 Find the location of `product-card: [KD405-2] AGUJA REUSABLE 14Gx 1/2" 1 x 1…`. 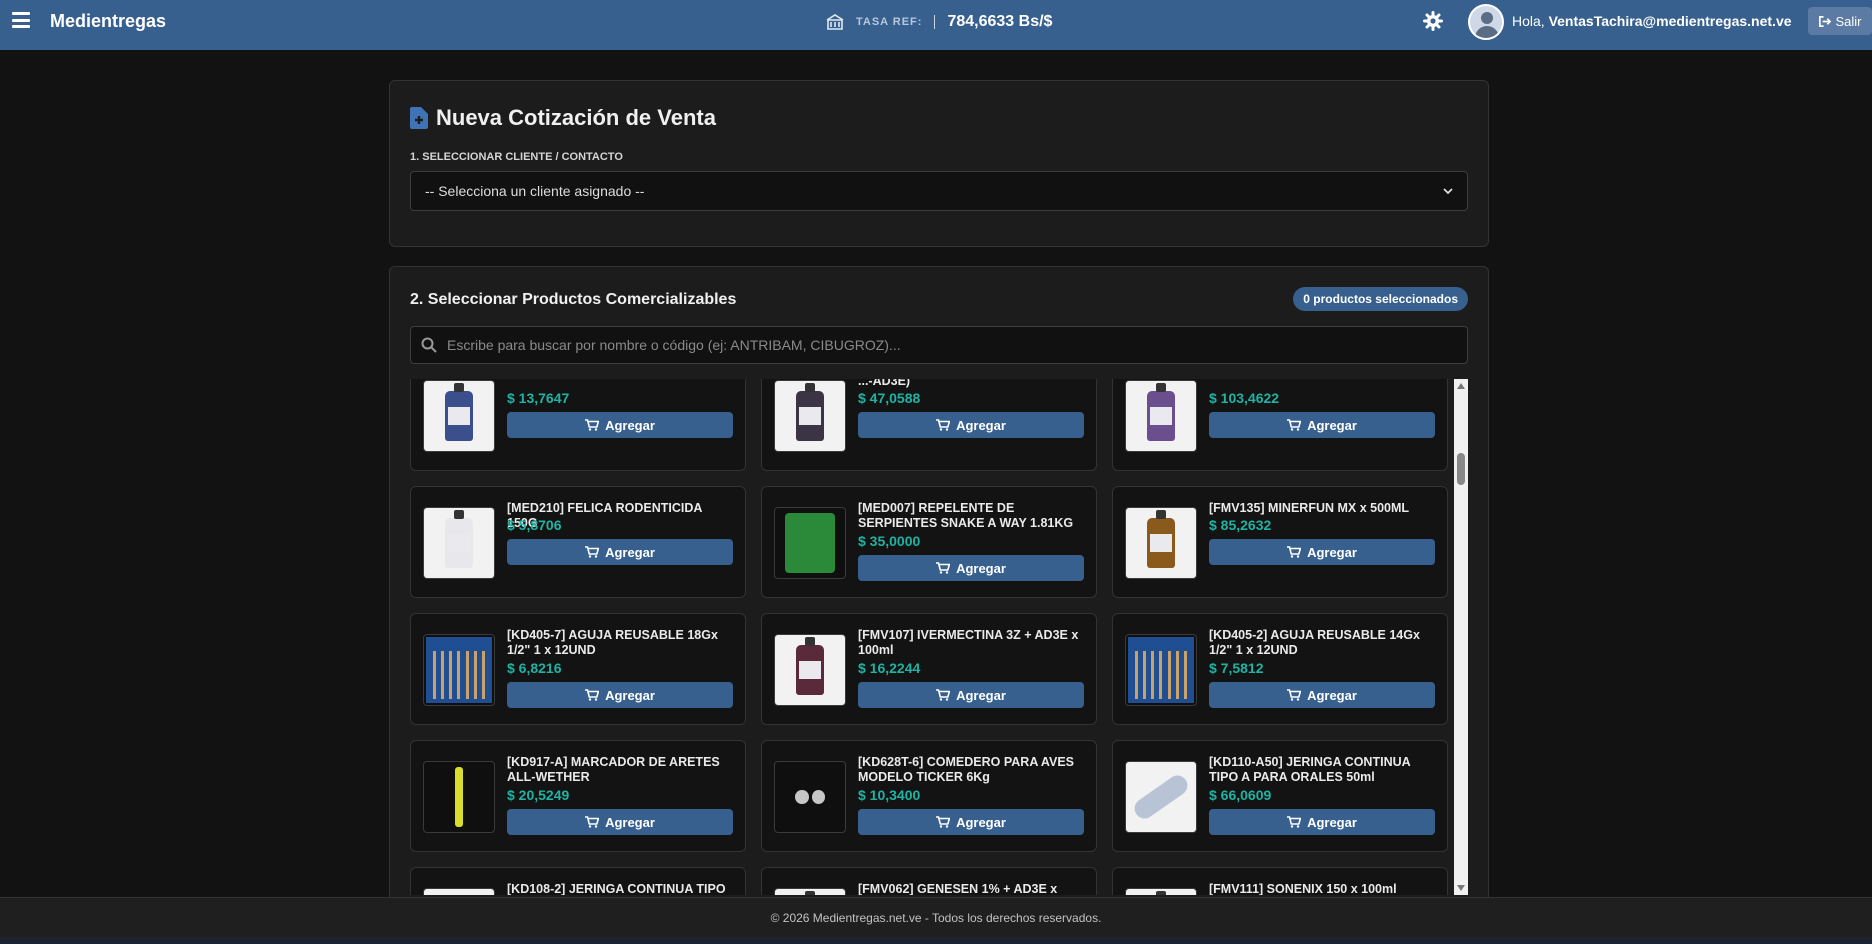

product-card: [KD405-2] AGUJA REUSABLE 14Gx 1/2" 1 x 1… is located at coordinates (1280, 669).